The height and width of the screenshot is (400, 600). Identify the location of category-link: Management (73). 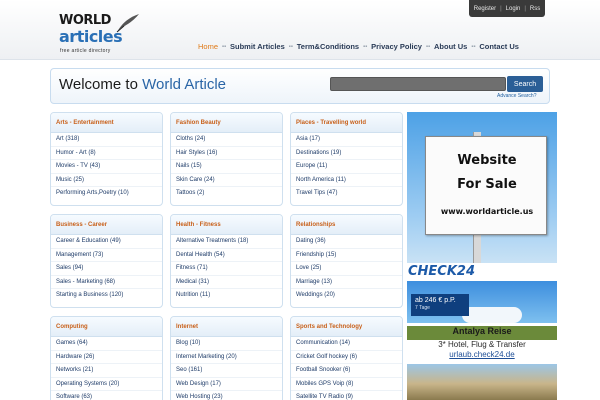
(106, 255).